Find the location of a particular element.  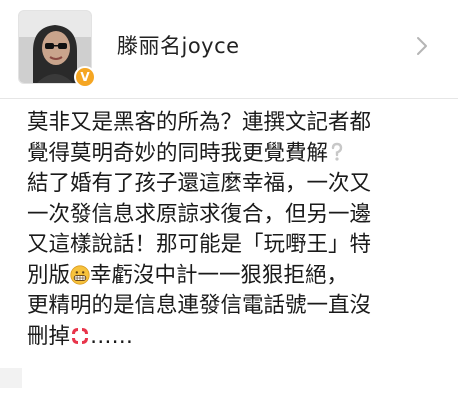

post-line: 別版 幸虧沒中計一一狠狠拒絕， is located at coordinates (237, 276).